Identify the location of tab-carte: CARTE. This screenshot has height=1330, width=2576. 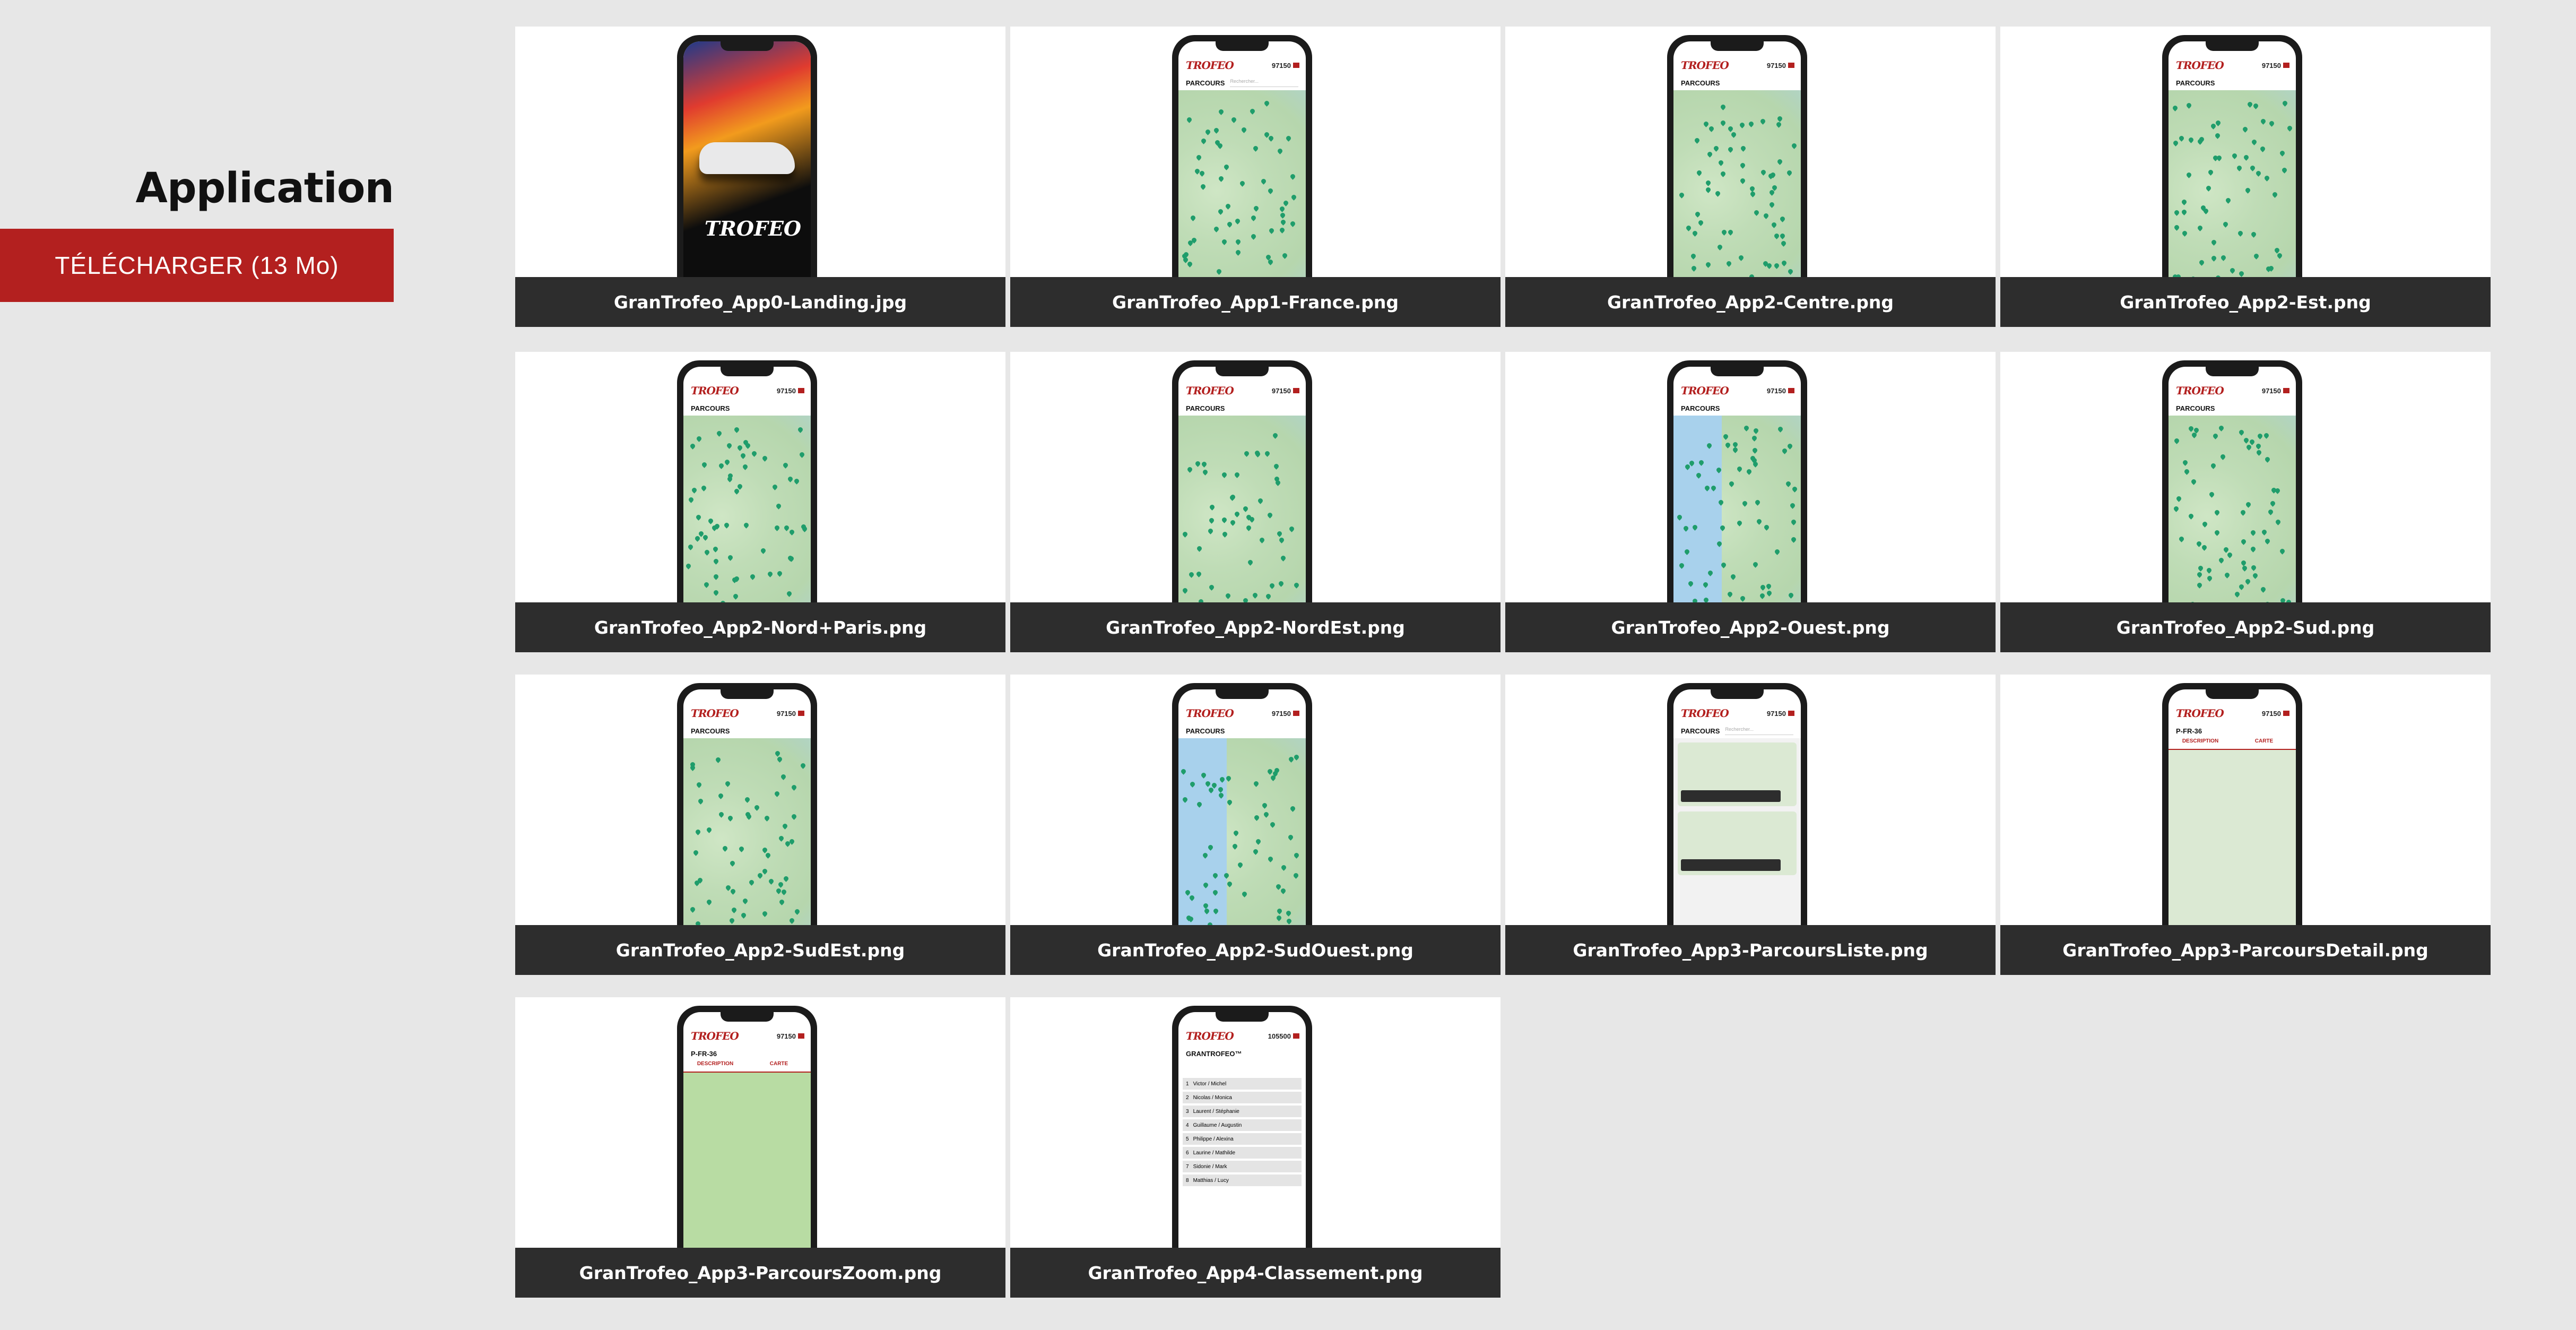
(2264, 744).